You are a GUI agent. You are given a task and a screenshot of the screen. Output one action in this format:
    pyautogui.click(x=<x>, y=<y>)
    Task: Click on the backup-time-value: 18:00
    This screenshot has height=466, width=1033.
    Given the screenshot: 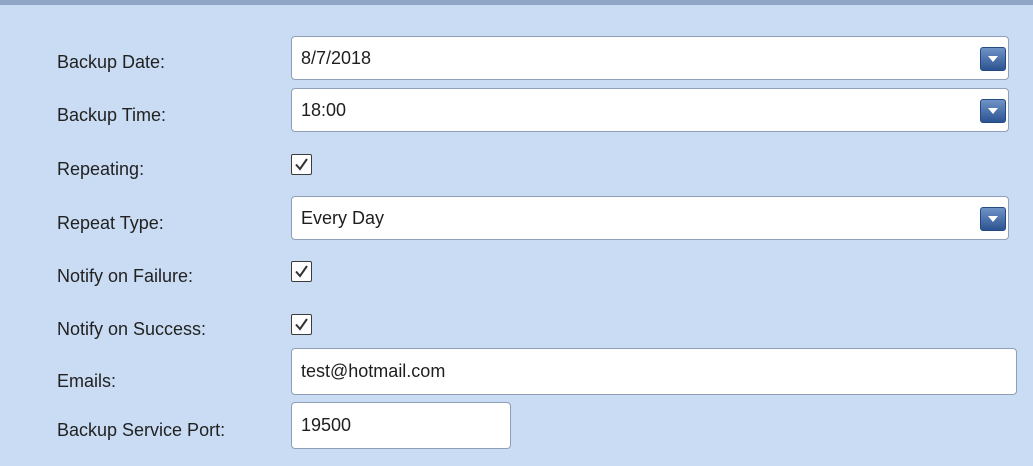 What is the action you would take?
    pyautogui.click(x=324, y=110)
    